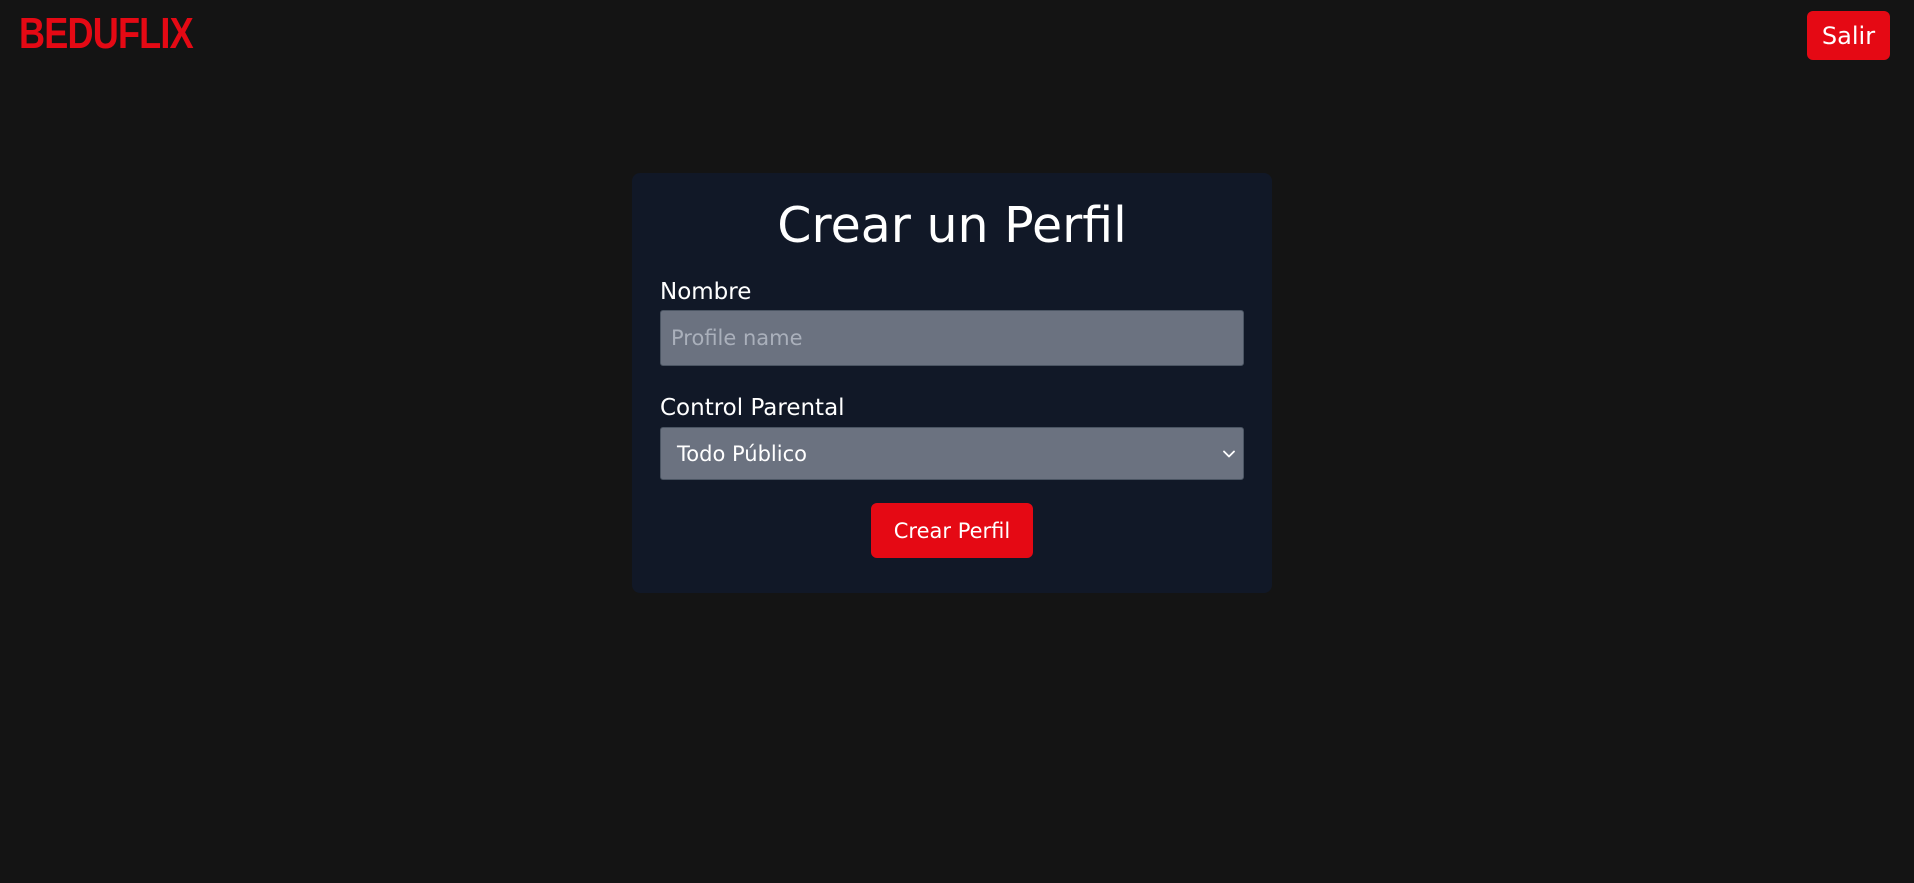 The height and width of the screenshot is (883, 1914). What do you see at coordinates (752, 408) in the screenshot?
I see `parental-control-label: Control Parental` at bounding box center [752, 408].